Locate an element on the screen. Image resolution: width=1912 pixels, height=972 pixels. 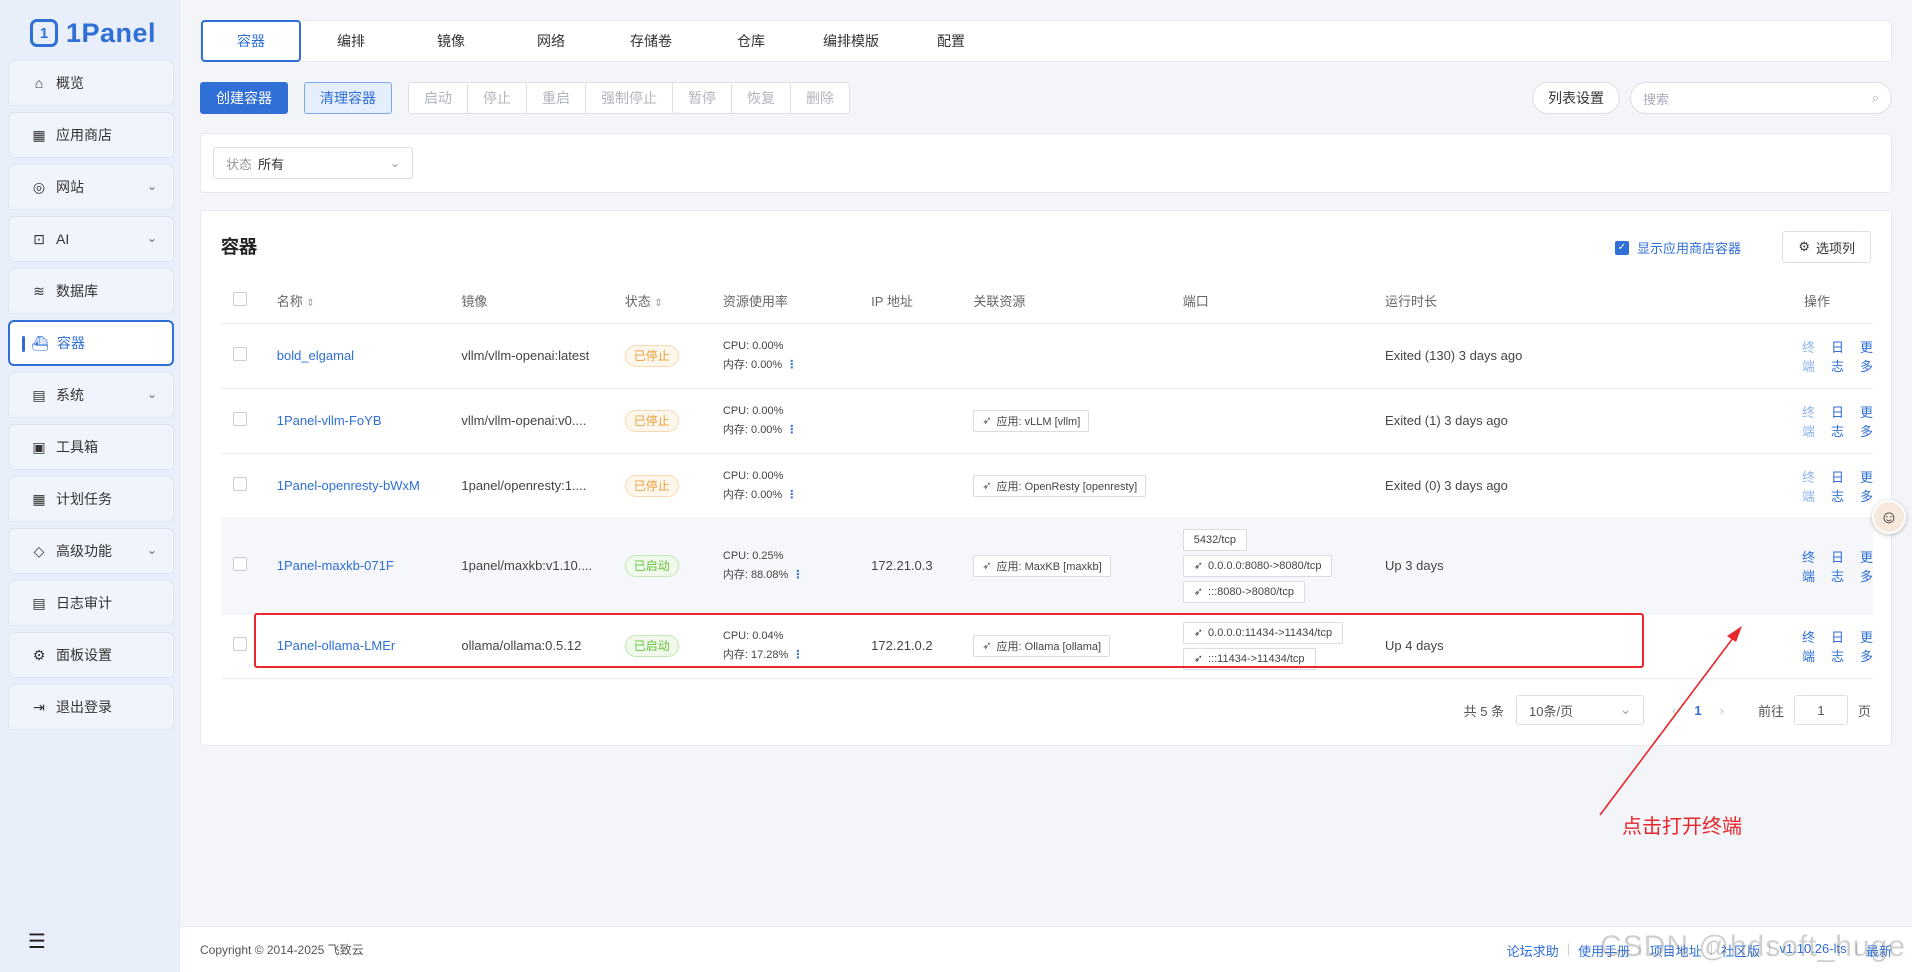
goto-page-input: 1 is located at coordinates (1820, 710).